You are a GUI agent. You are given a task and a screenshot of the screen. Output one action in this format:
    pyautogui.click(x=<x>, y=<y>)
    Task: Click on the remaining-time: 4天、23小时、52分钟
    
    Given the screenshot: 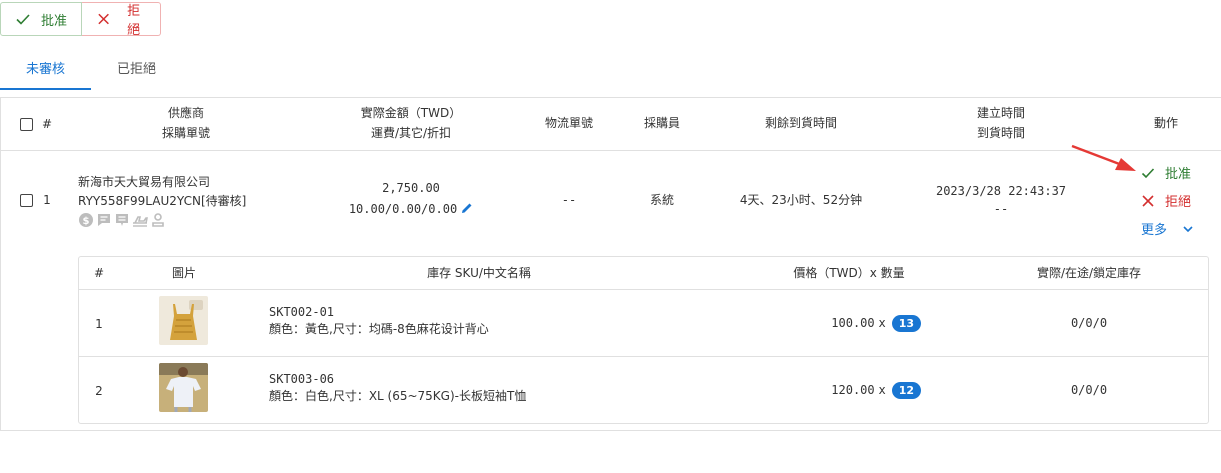 What is the action you would take?
    pyautogui.click(x=801, y=200)
    